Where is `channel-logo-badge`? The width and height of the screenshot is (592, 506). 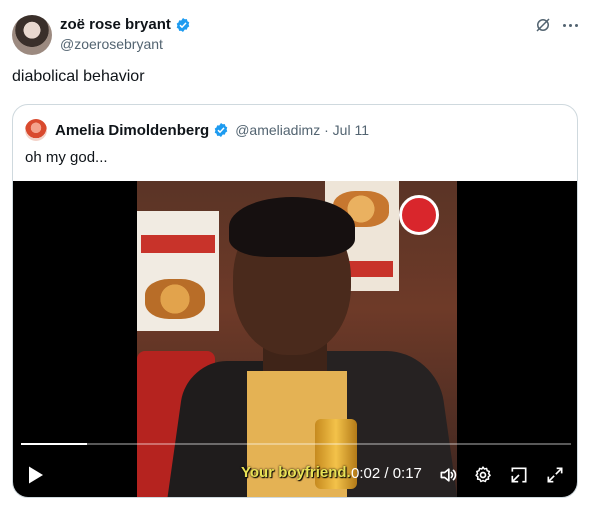 channel-logo-badge is located at coordinates (419, 215).